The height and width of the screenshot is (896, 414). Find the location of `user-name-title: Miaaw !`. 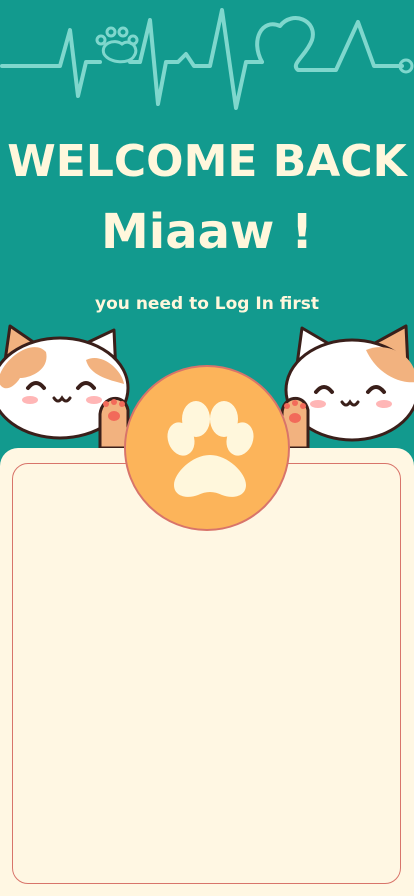

user-name-title: Miaaw ! is located at coordinates (207, 232).